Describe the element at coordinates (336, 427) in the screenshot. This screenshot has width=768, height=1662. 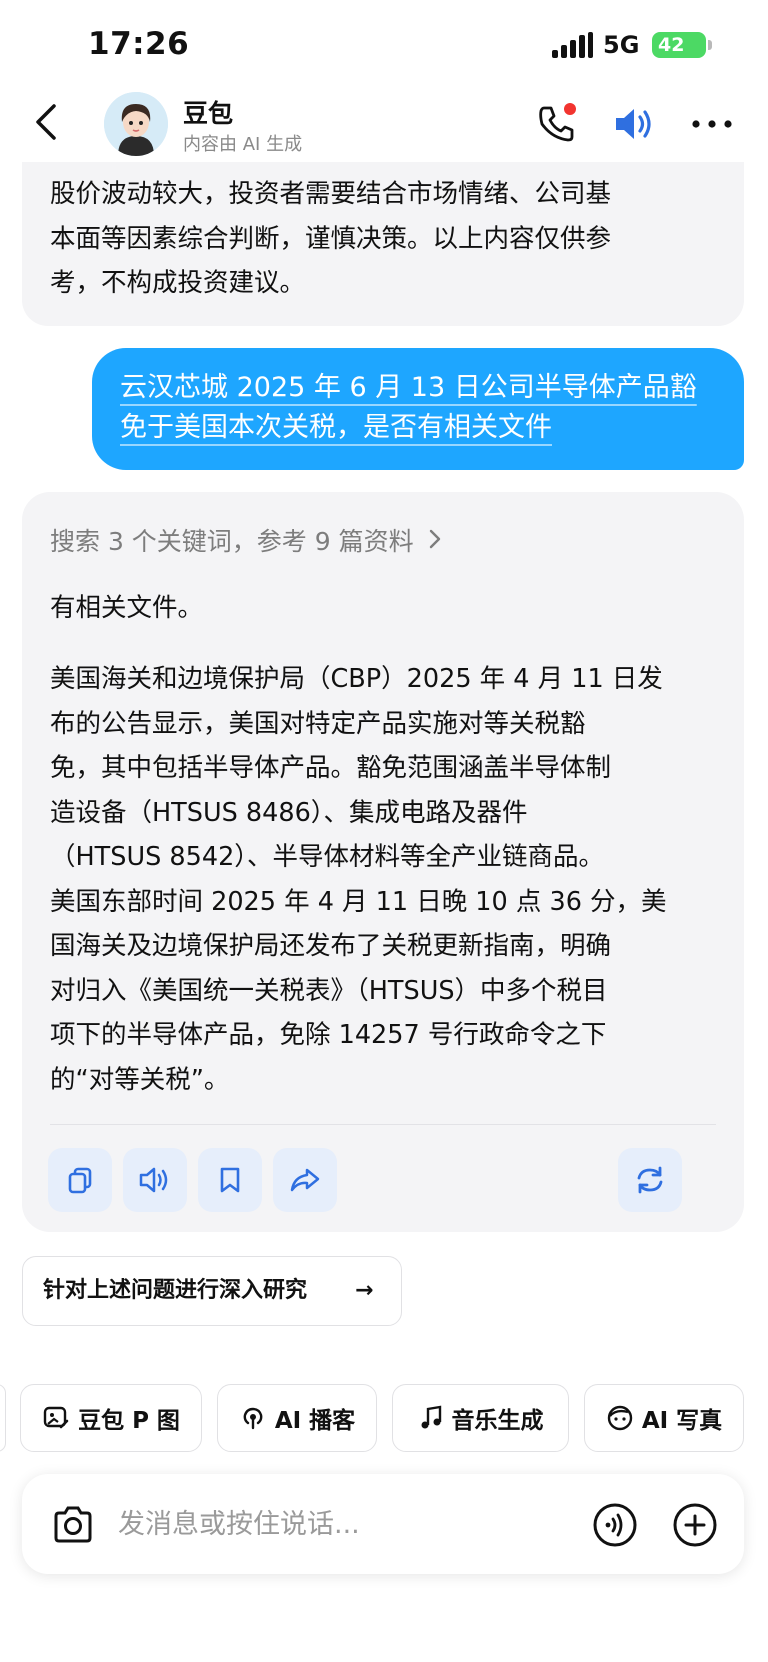
I see `text-line: 免于美国本次关税，是否有相关文件` at that location.